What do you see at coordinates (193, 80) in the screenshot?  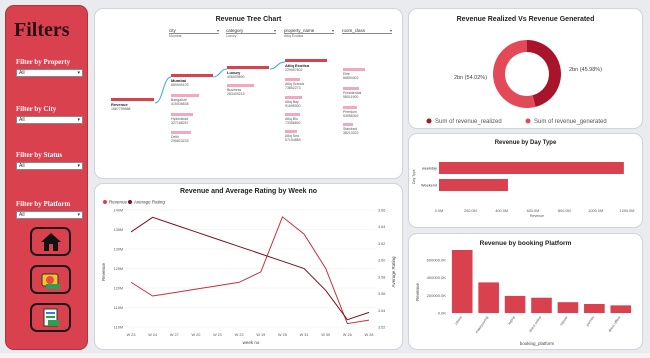 I see `tree-node-city: Mumbai 669949103` at bounding box center [193, 80].